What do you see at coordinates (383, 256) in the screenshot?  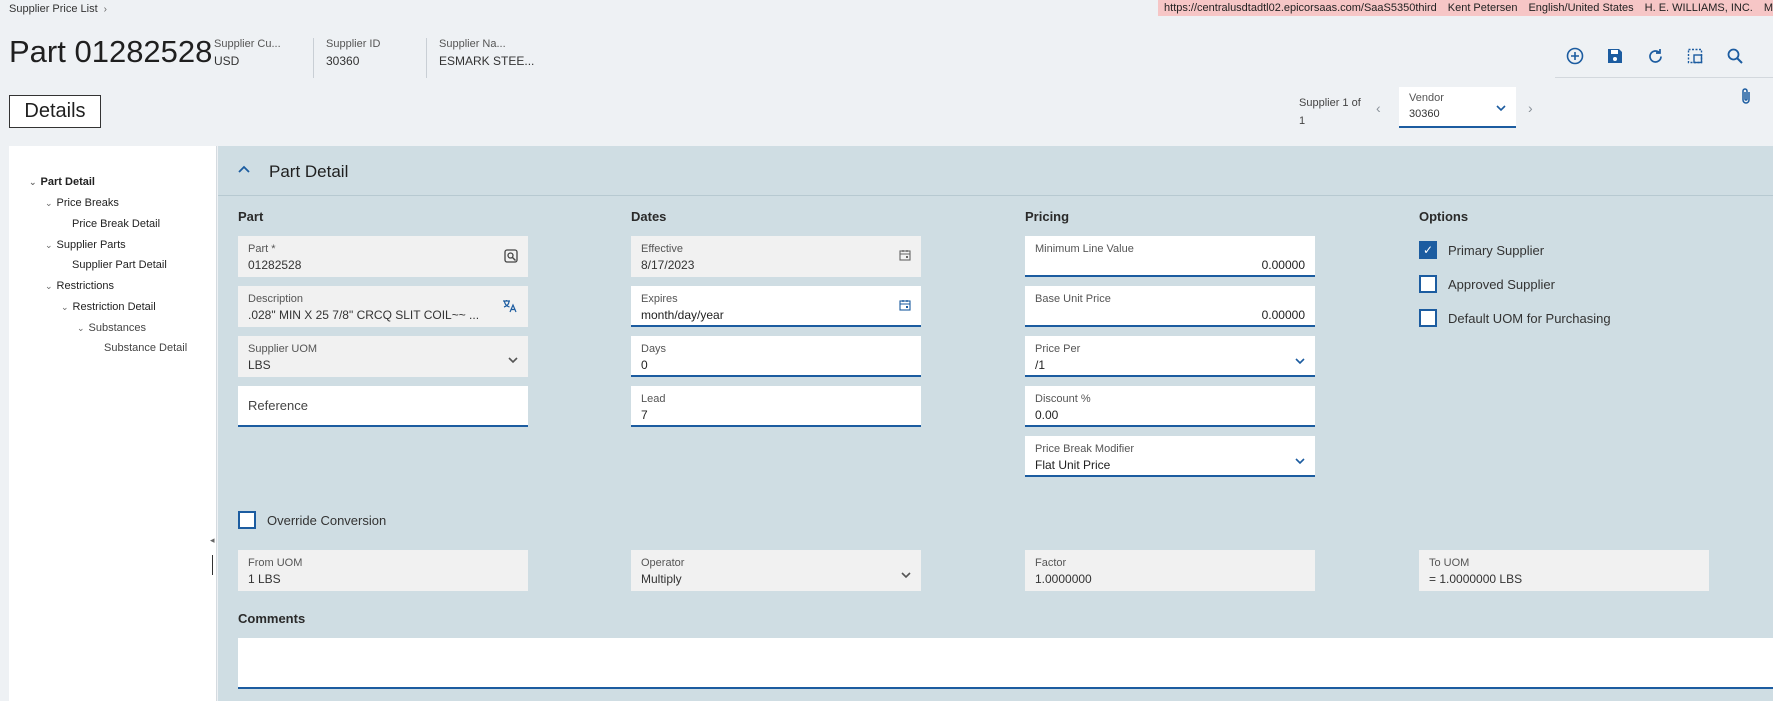 I see `part-field: Part * 01282528` at bounding box center [383, 256].